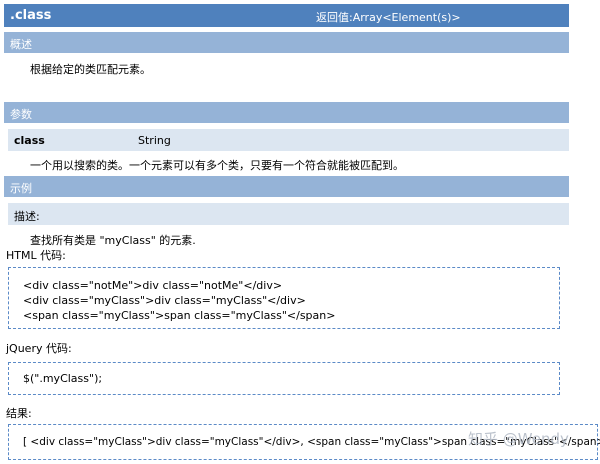  Describe the element at coordinates (63, 378) in the screenshot. I see `jquery-code-line: $(".myClass");` at that location.